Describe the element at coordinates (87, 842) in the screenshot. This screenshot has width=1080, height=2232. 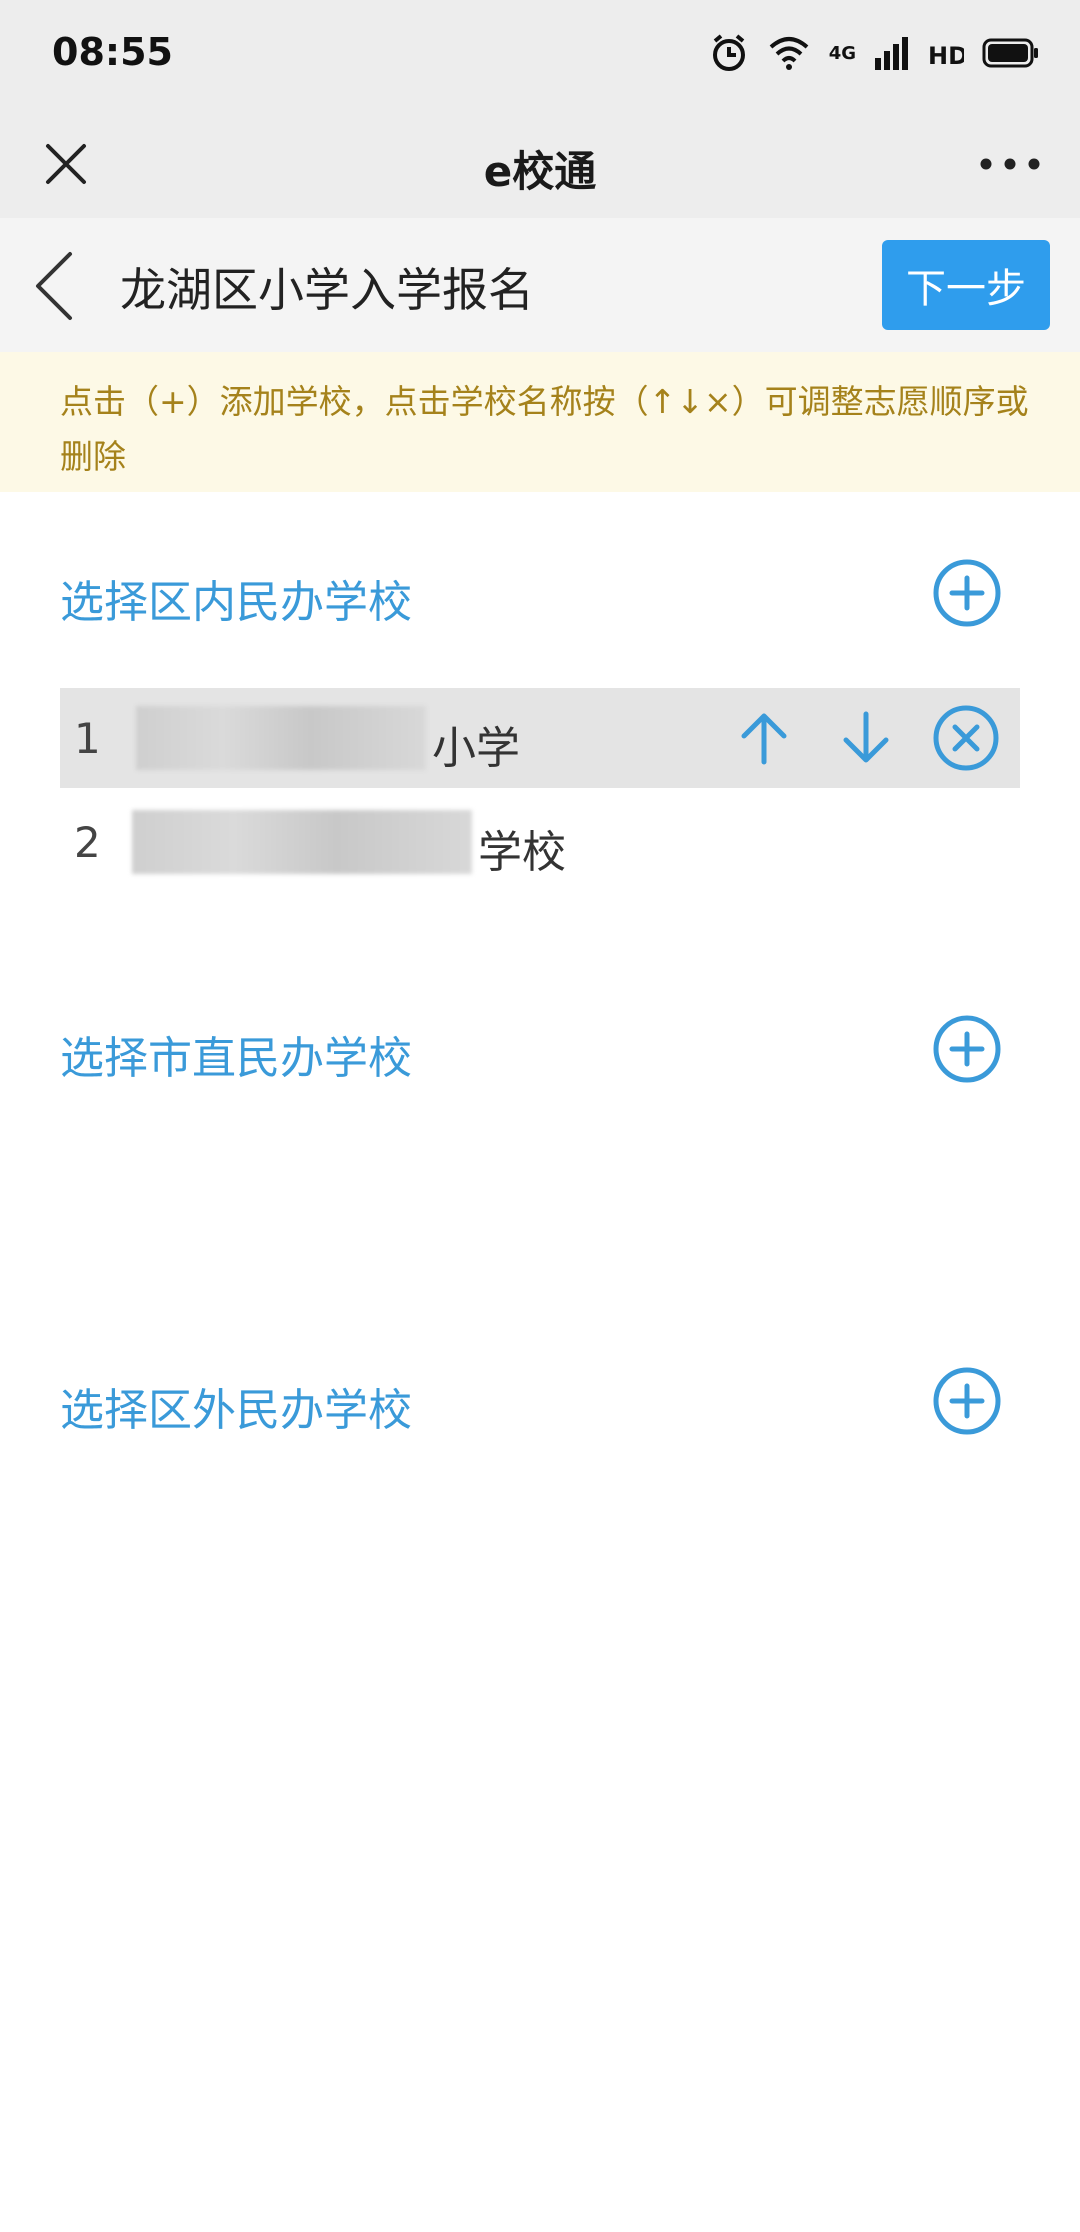
I see `row-index: 2` at that location.